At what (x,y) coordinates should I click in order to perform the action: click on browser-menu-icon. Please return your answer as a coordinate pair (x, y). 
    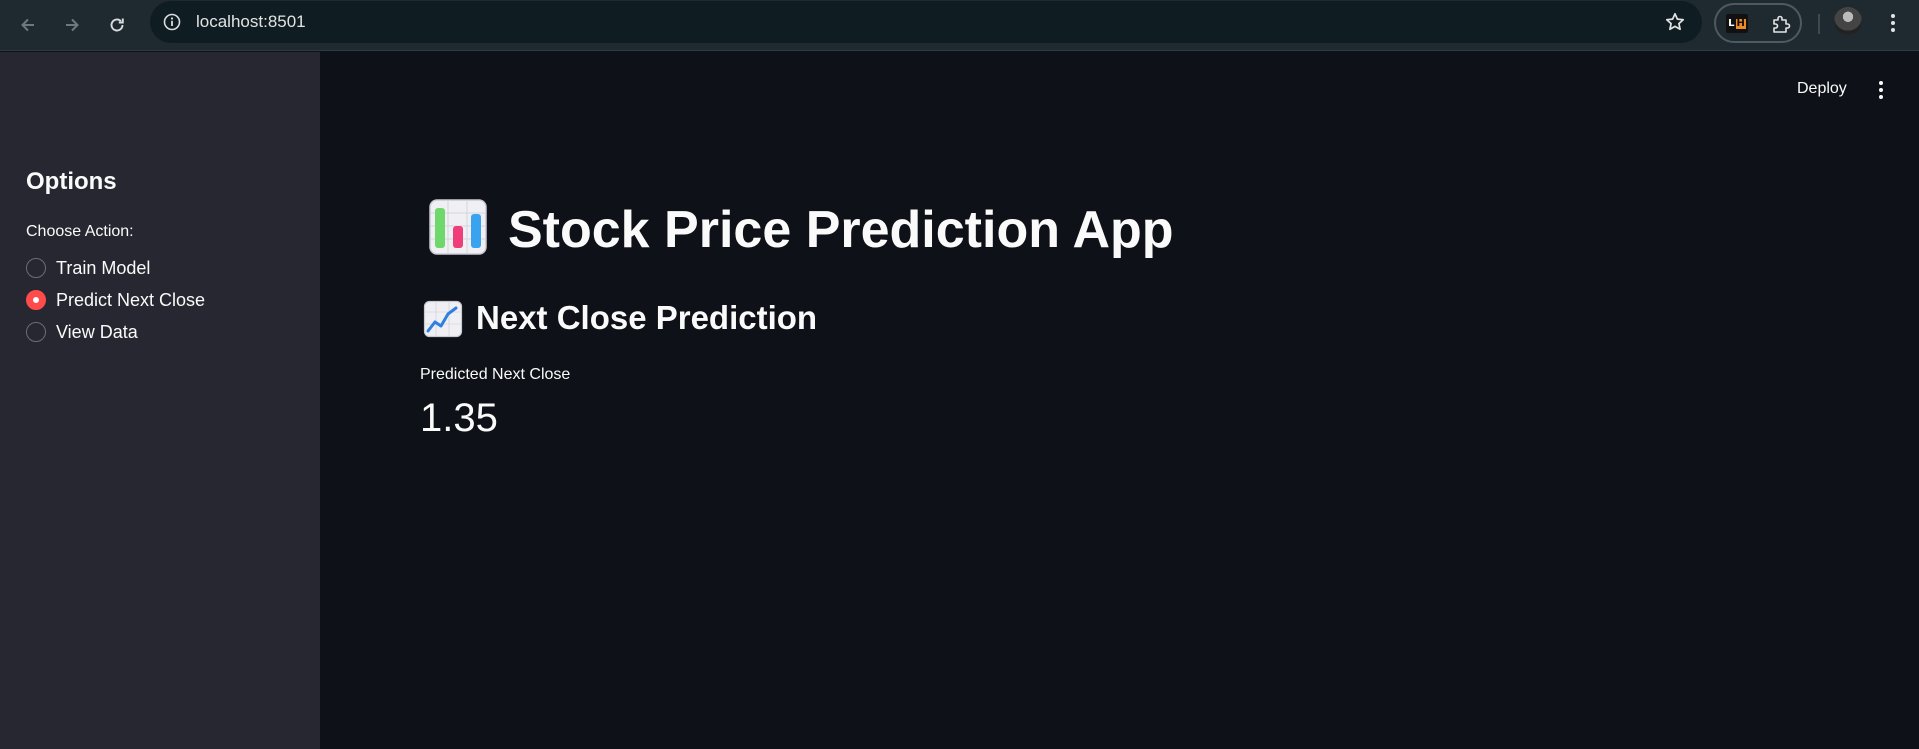
    Looking at the image, I should click on (1893, 23).